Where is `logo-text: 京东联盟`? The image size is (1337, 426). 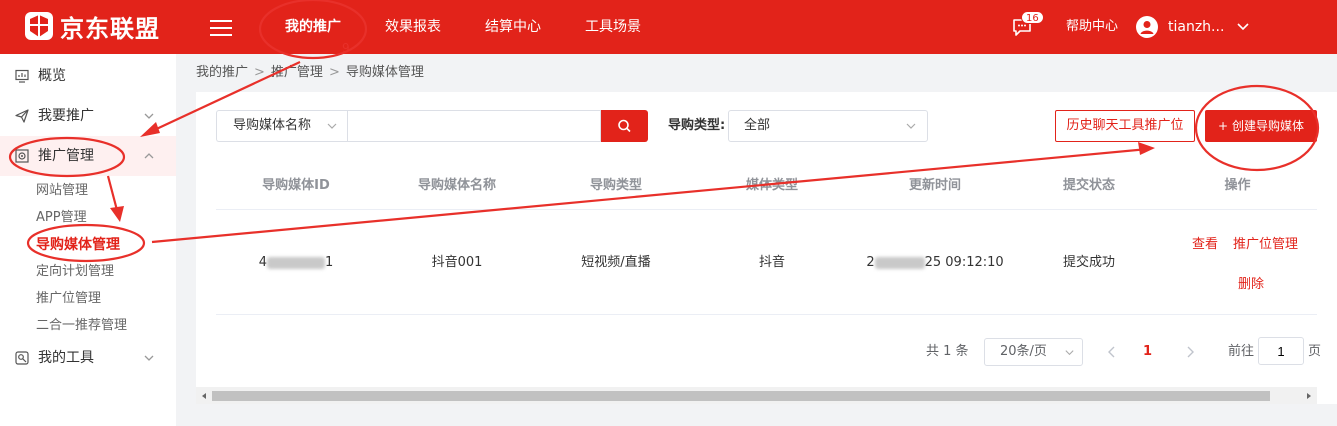
logo-text: 京东联盟 is located at coordinates (110, 28).